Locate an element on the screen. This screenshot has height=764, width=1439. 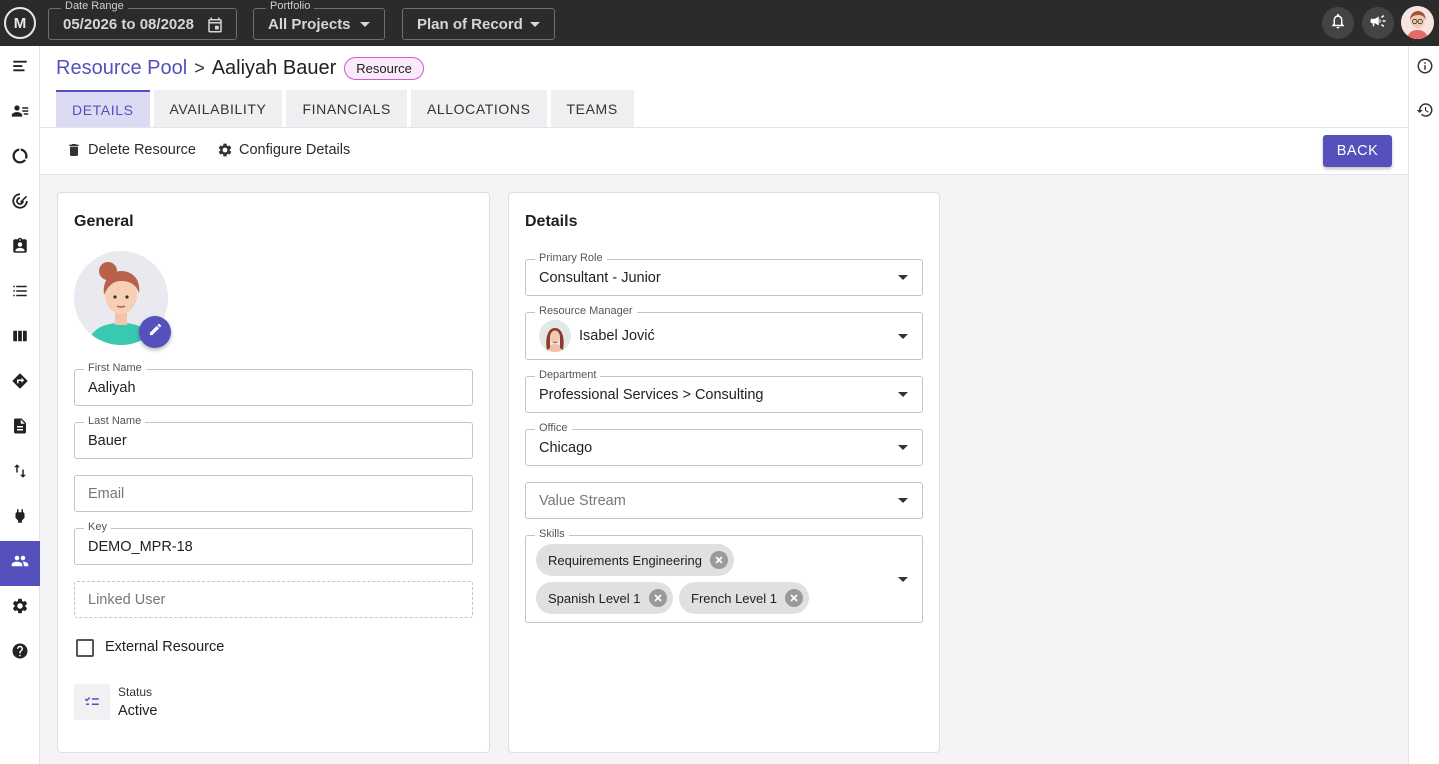
external-resource-checkbox is located at coordinates (85, 648).